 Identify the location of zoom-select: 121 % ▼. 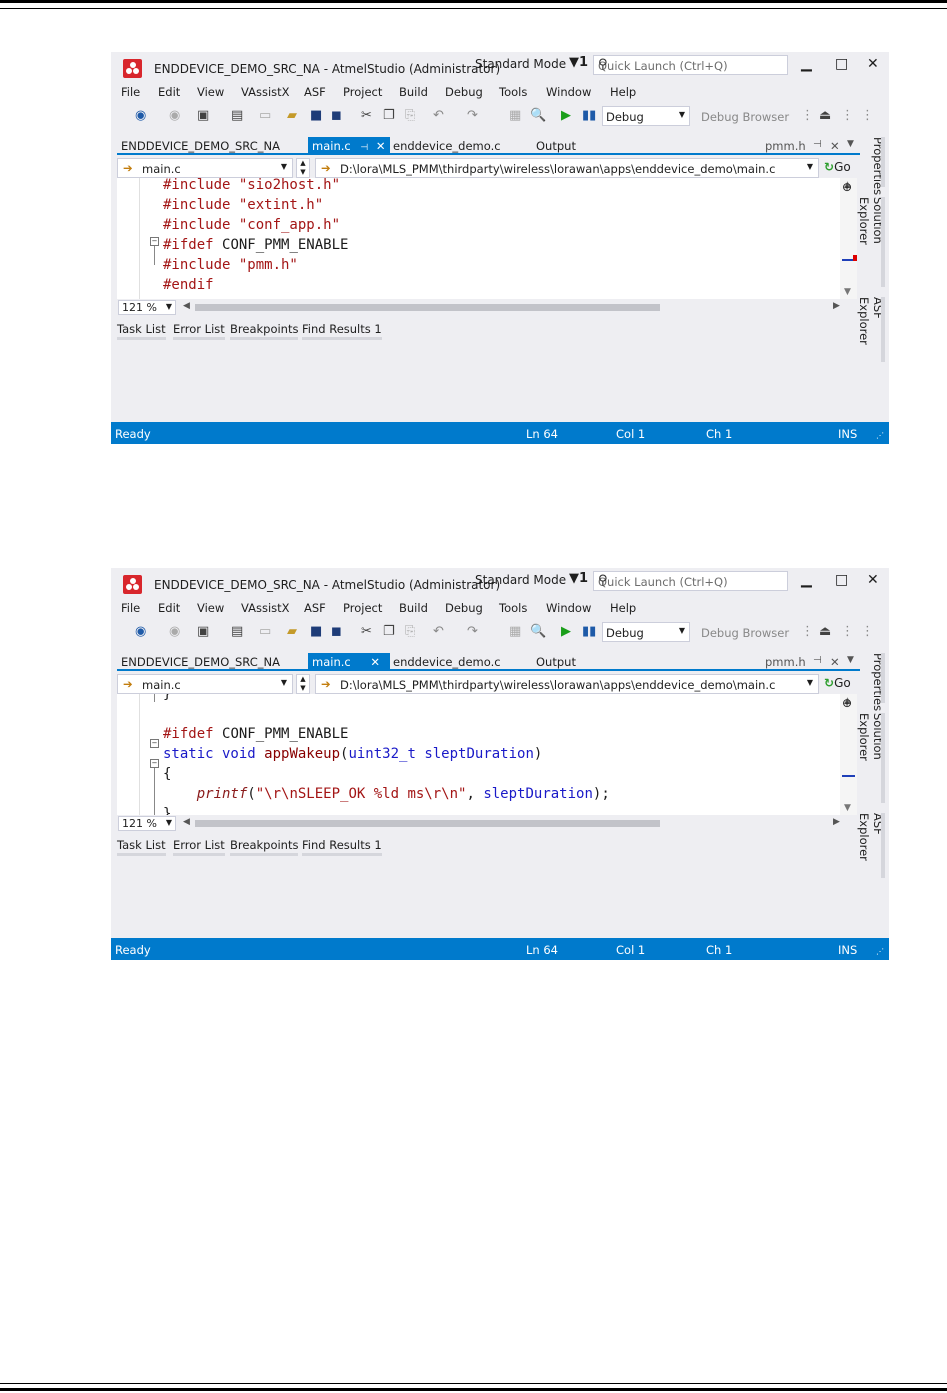
(147, 307).